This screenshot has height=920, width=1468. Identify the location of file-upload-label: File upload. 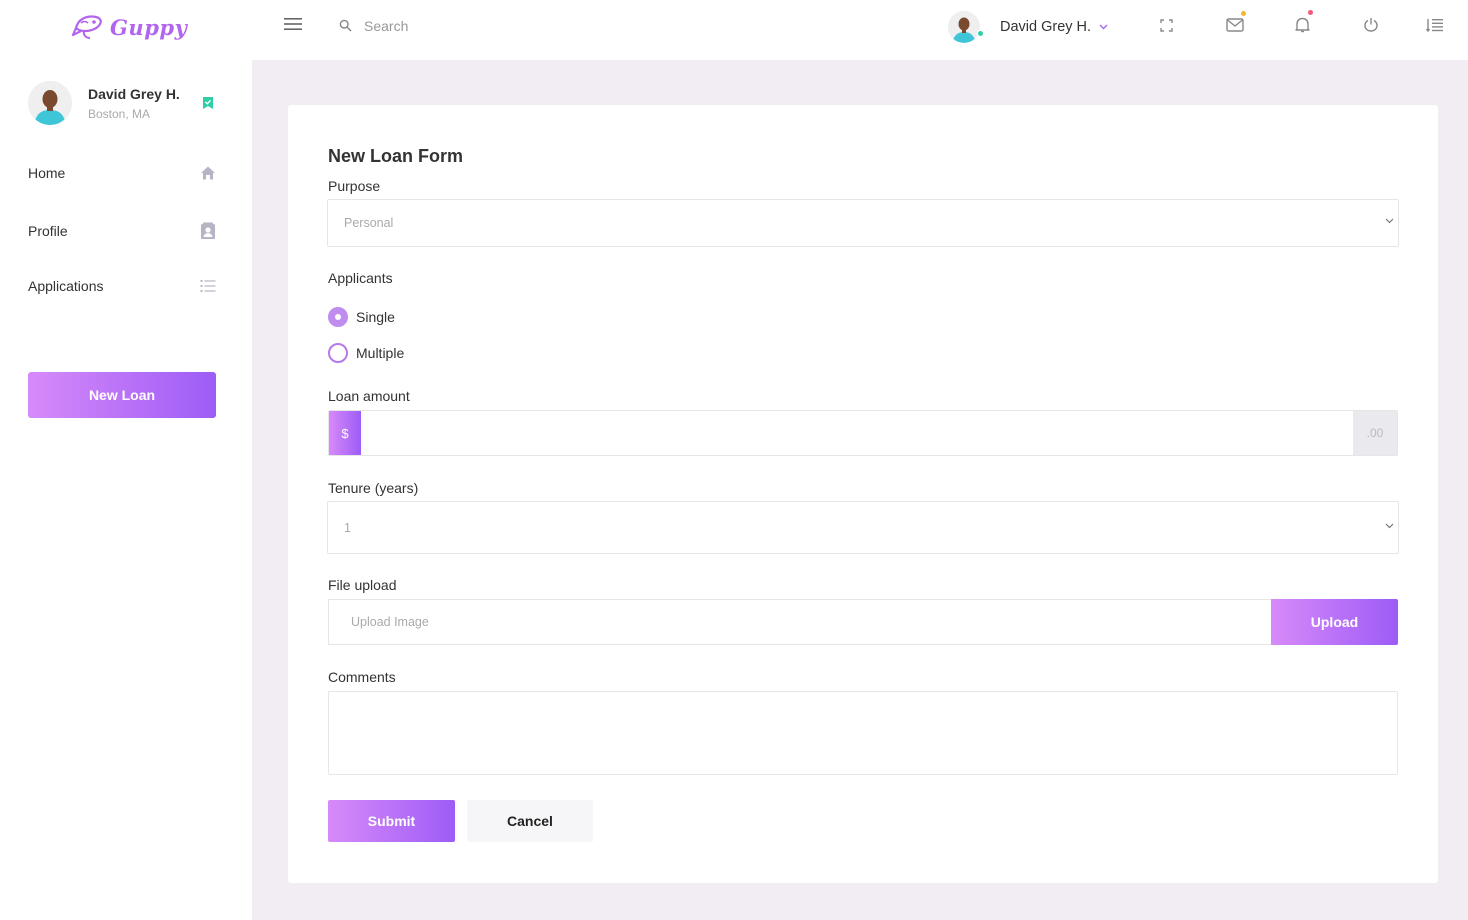
(362, 585).